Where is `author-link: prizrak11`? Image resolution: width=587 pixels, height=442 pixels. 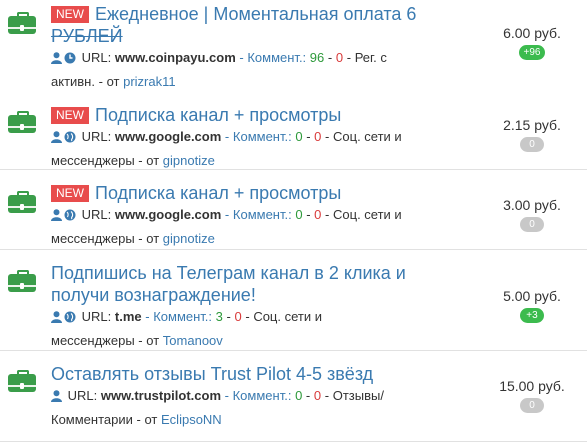 author-link: prizrak11 is located at coordinates (149, 81).